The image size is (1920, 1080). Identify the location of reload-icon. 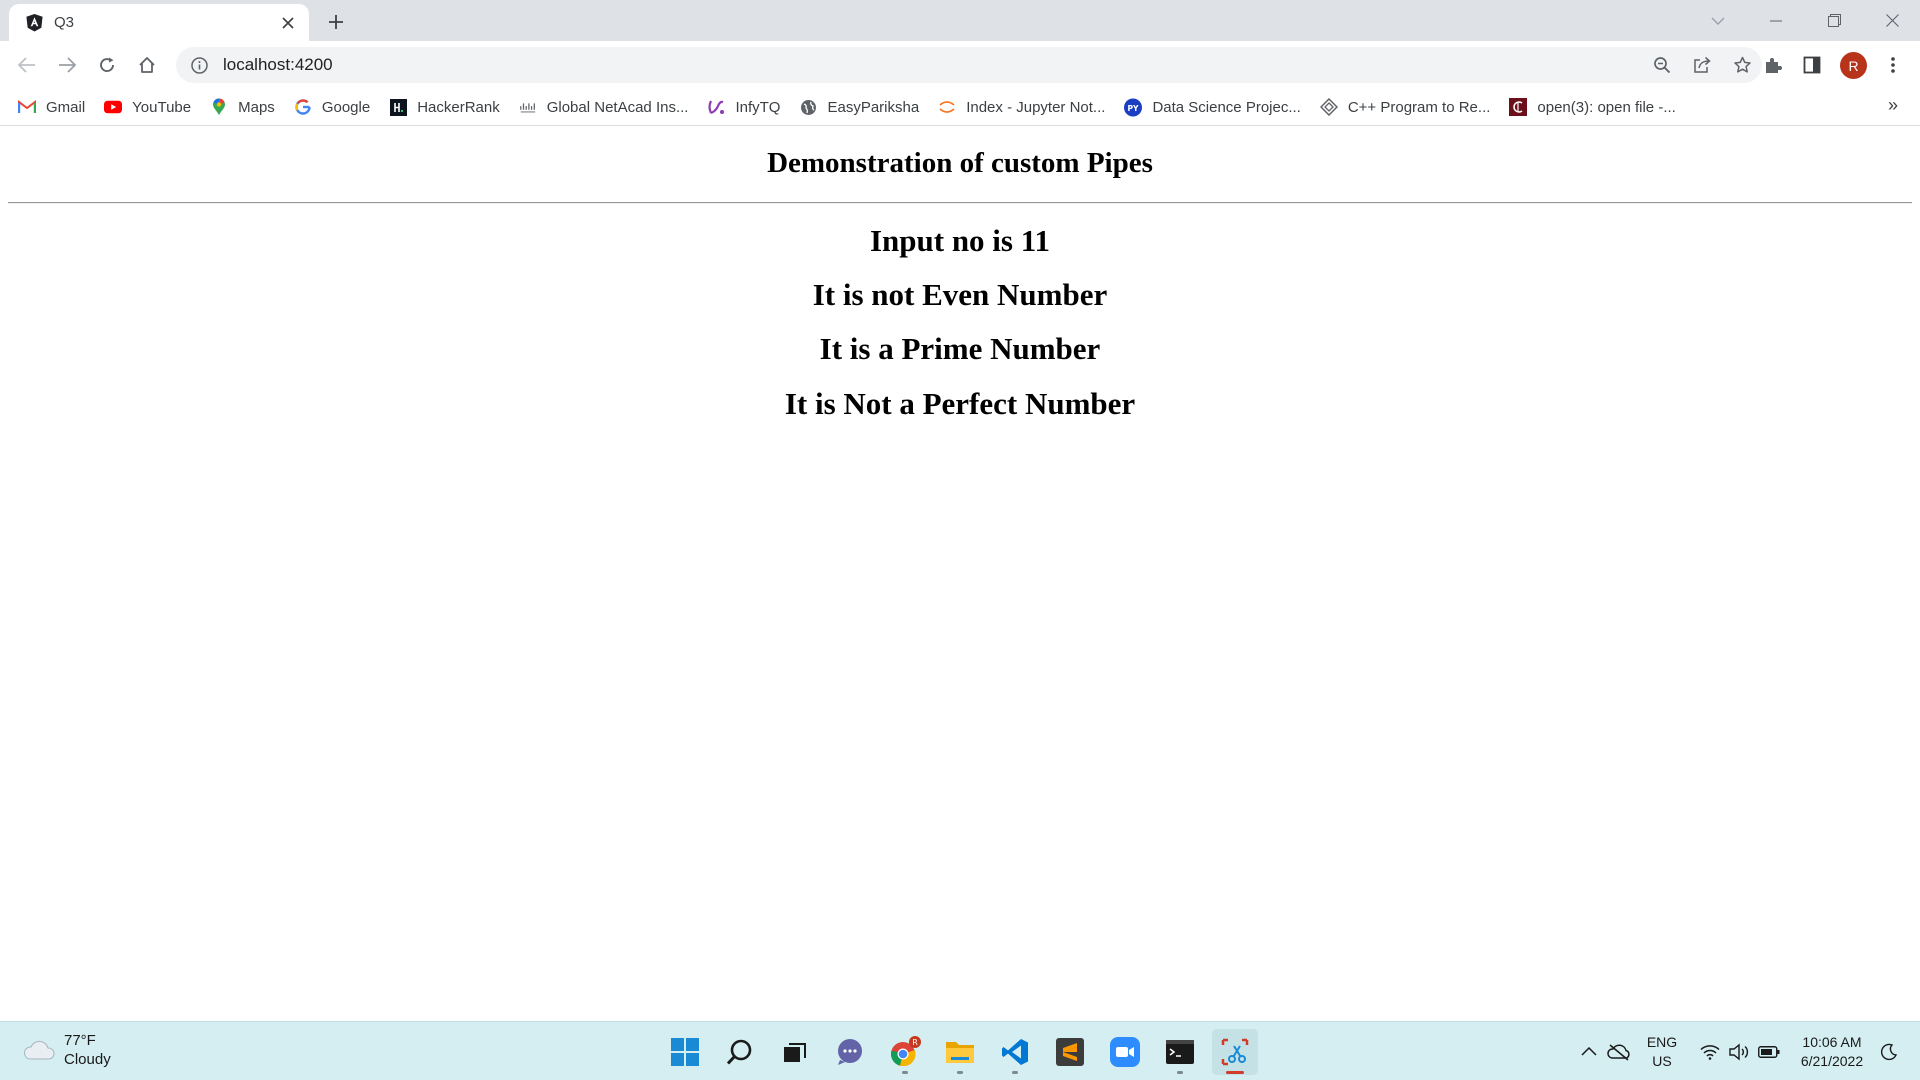
(107, 65).